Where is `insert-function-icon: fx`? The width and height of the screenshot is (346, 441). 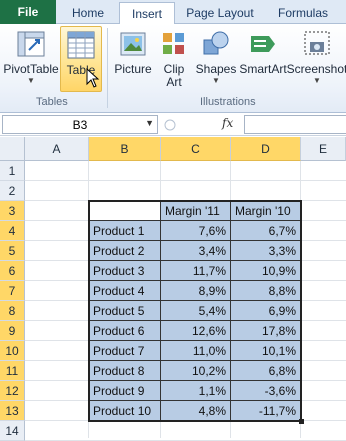 insert-function-icon: fx is located at coordinates (227, 123).